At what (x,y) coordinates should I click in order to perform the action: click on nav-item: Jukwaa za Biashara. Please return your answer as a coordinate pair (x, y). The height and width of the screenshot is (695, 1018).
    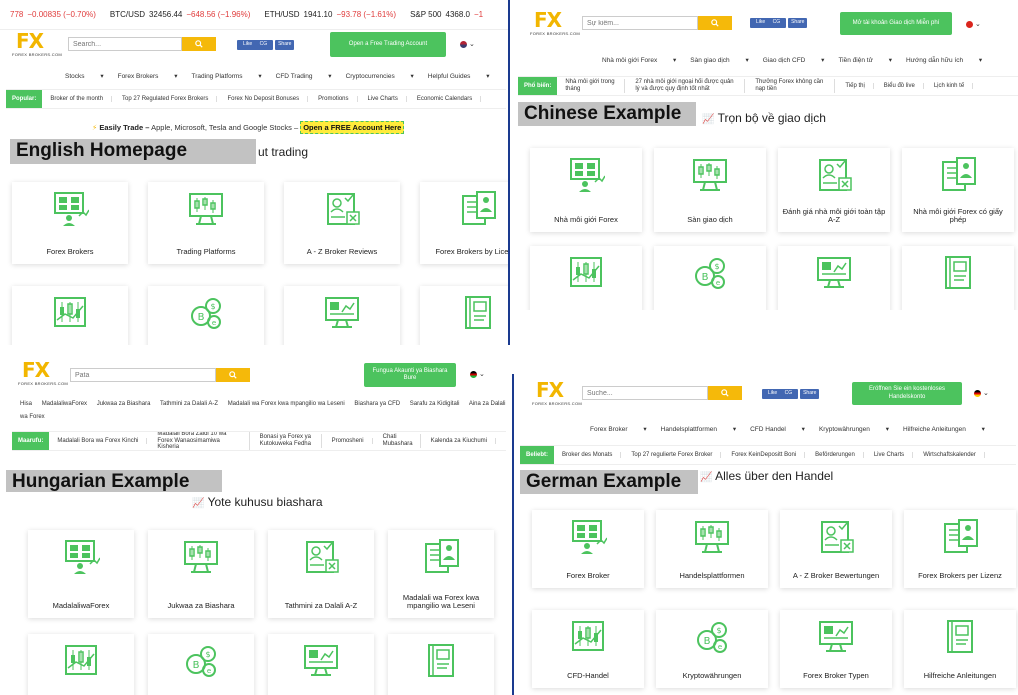
    Looking at the image, I should click on (124, 404).